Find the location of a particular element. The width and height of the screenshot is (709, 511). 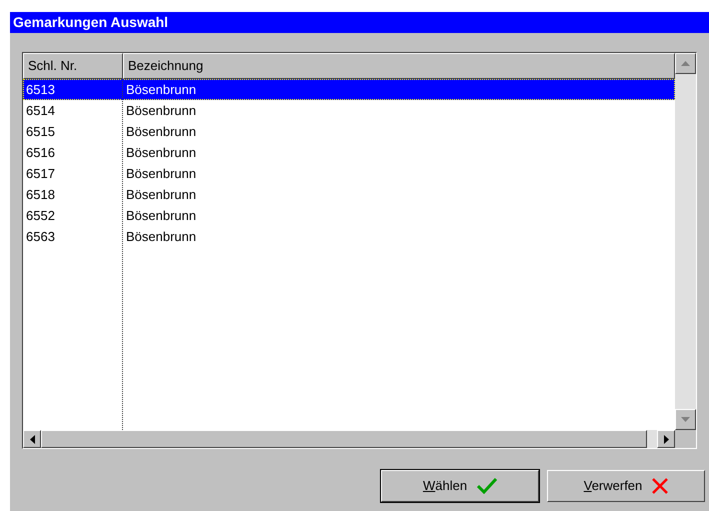

table-row: 6518 Bösenbrunn is located at coordinates (349, 194).